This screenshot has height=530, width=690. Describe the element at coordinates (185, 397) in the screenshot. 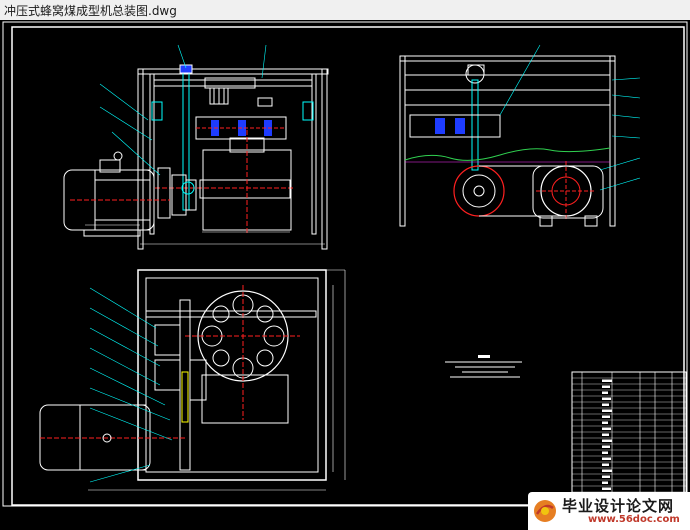

I see `top-shaft-yellow` at that location.